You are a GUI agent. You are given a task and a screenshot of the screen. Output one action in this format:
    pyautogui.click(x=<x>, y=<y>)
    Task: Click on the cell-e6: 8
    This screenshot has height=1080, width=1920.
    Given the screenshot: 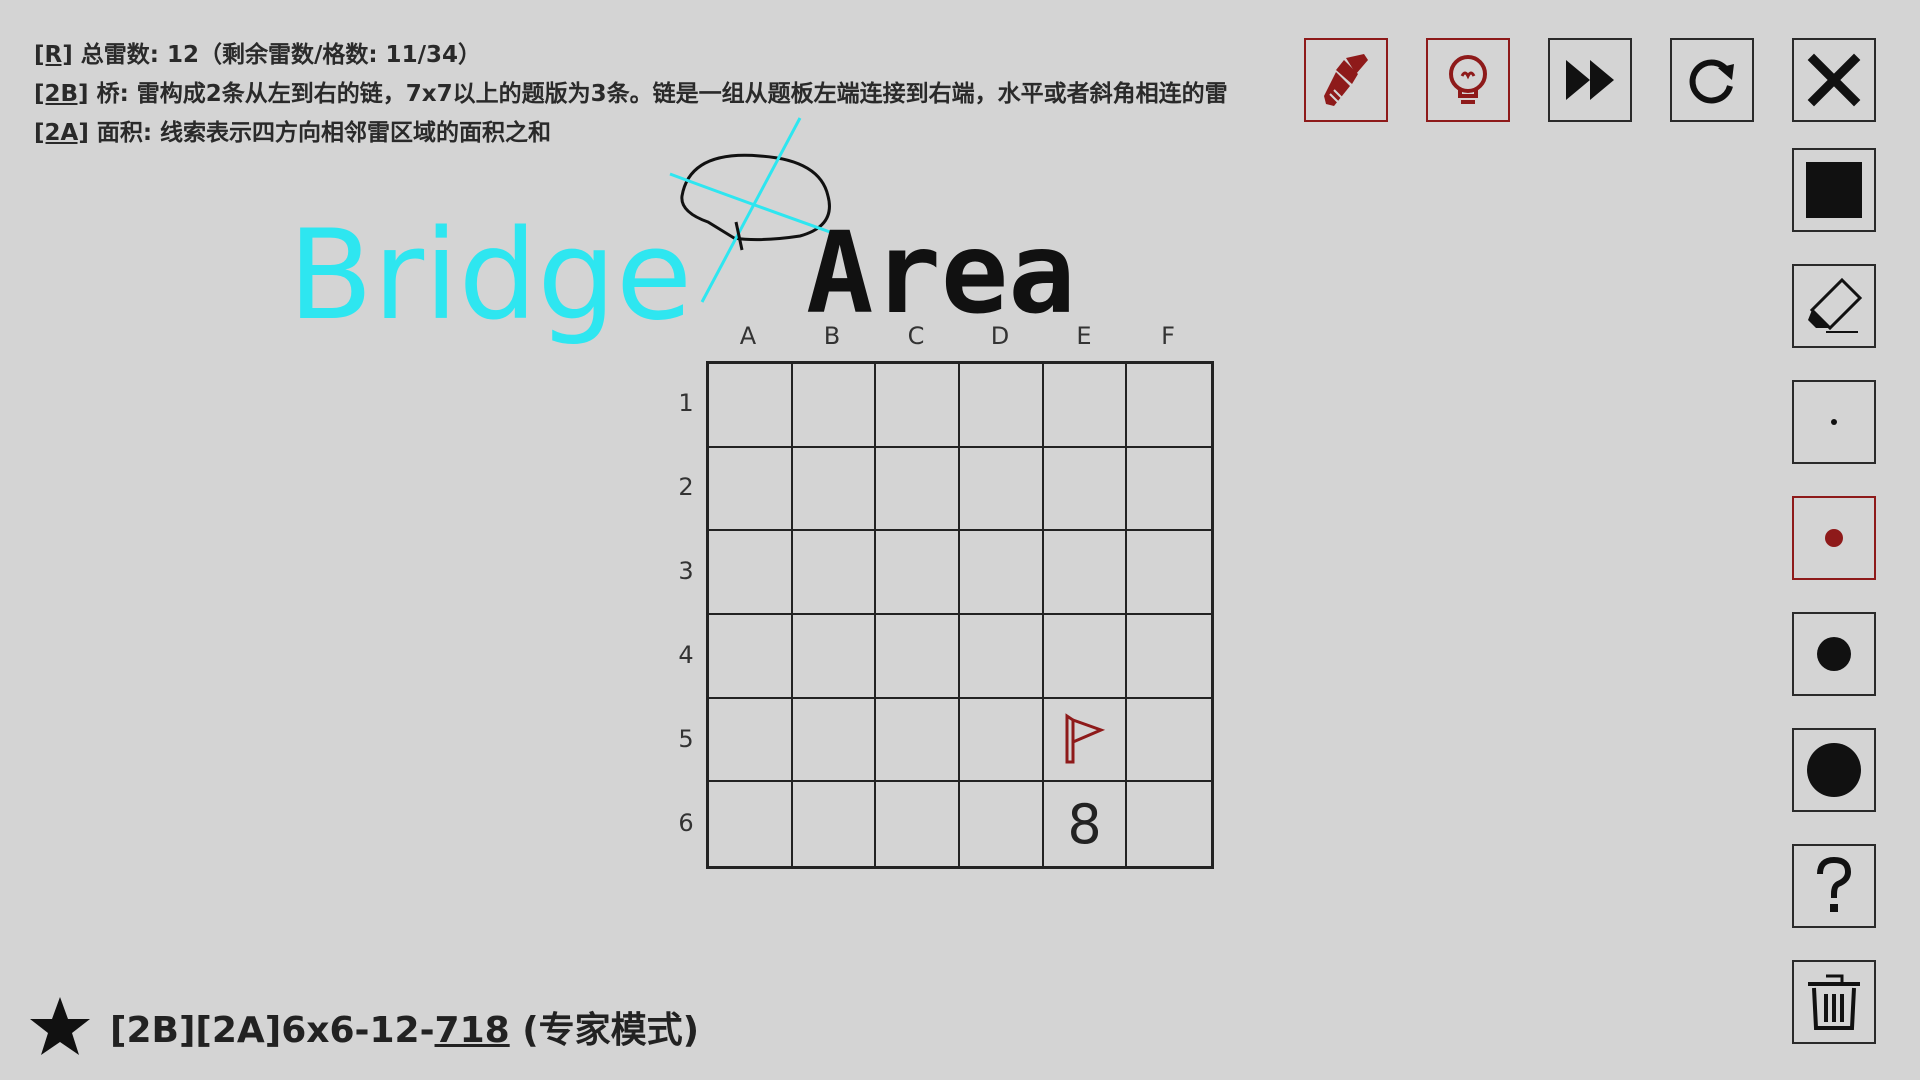 What is the action you would take?
    pyautogui.click(x=1086, y=824)
    